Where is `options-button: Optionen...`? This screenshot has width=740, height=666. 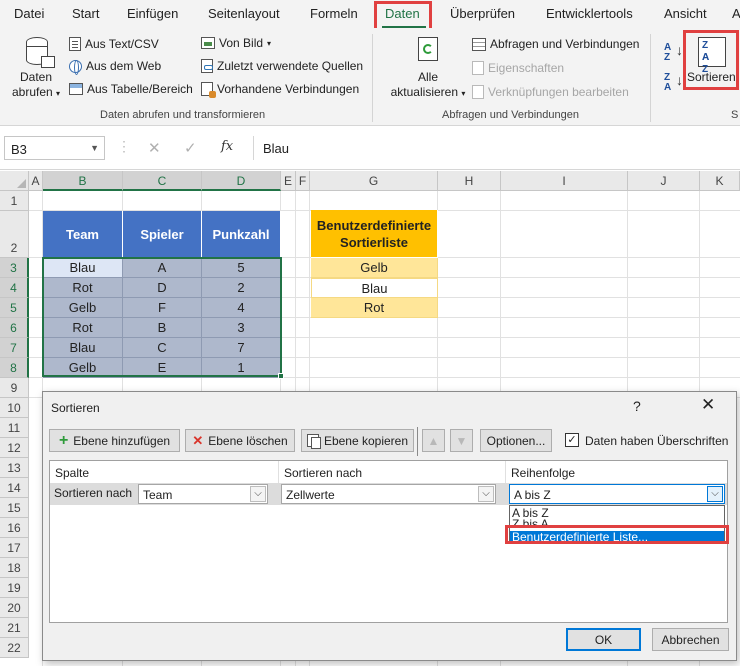
options-button: Optionen... is located at coordinates (516, 440).